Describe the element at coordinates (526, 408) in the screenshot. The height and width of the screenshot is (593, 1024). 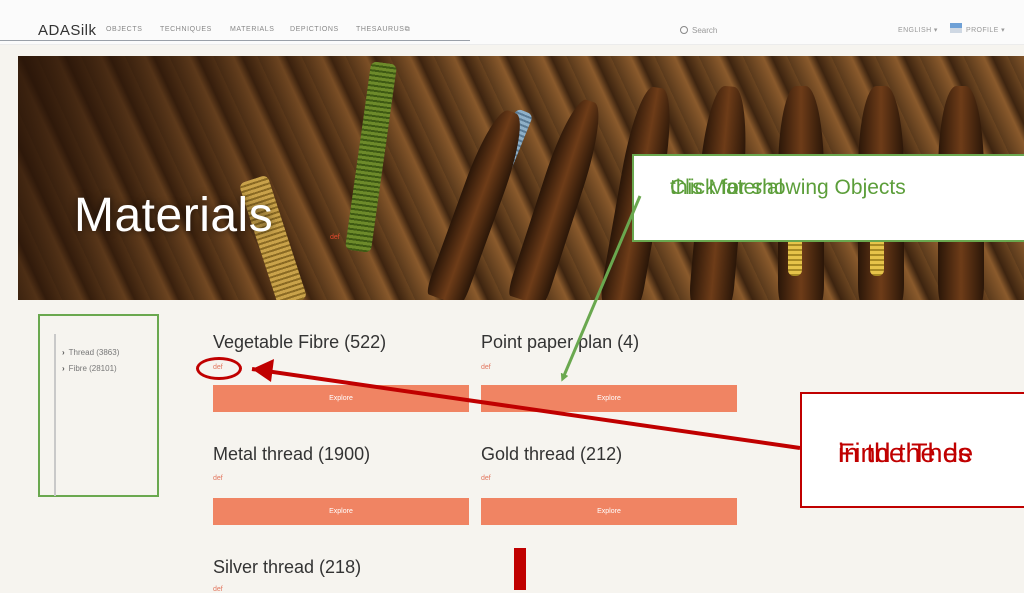
I see `red-arrow` at that location.